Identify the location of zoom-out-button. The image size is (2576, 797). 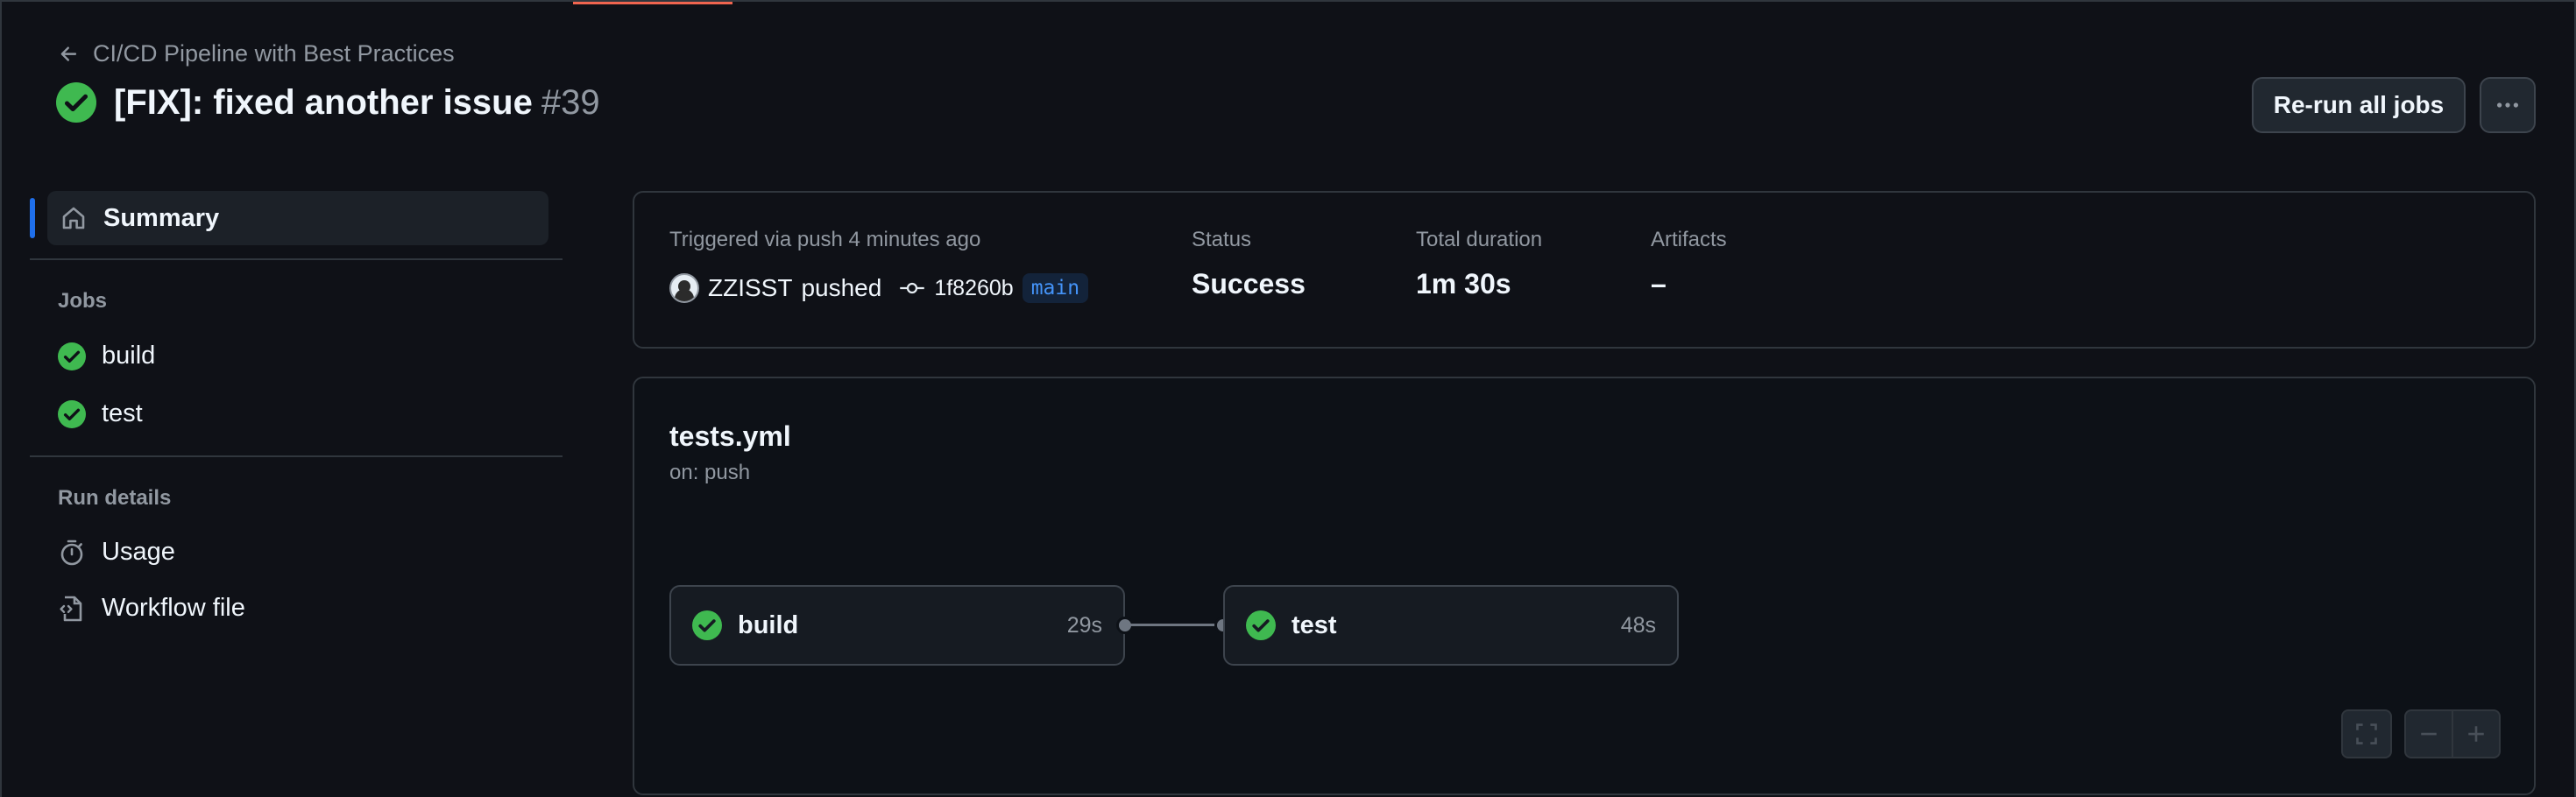
(2428, 733).